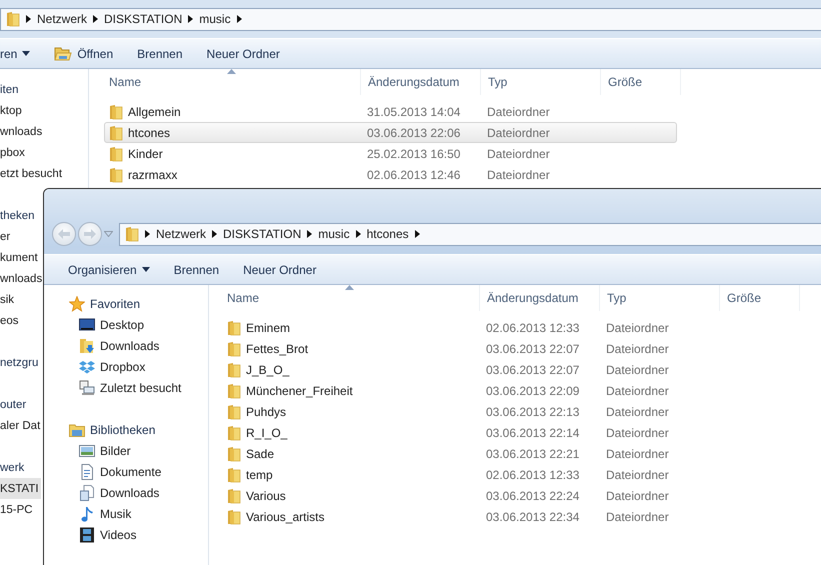 The width and height of the screenshot is (821, 565). What do you see at coordinates (20, 488) in the screenshot?
I see `nav-item: KSTATI` at bounding box center [20, 488].